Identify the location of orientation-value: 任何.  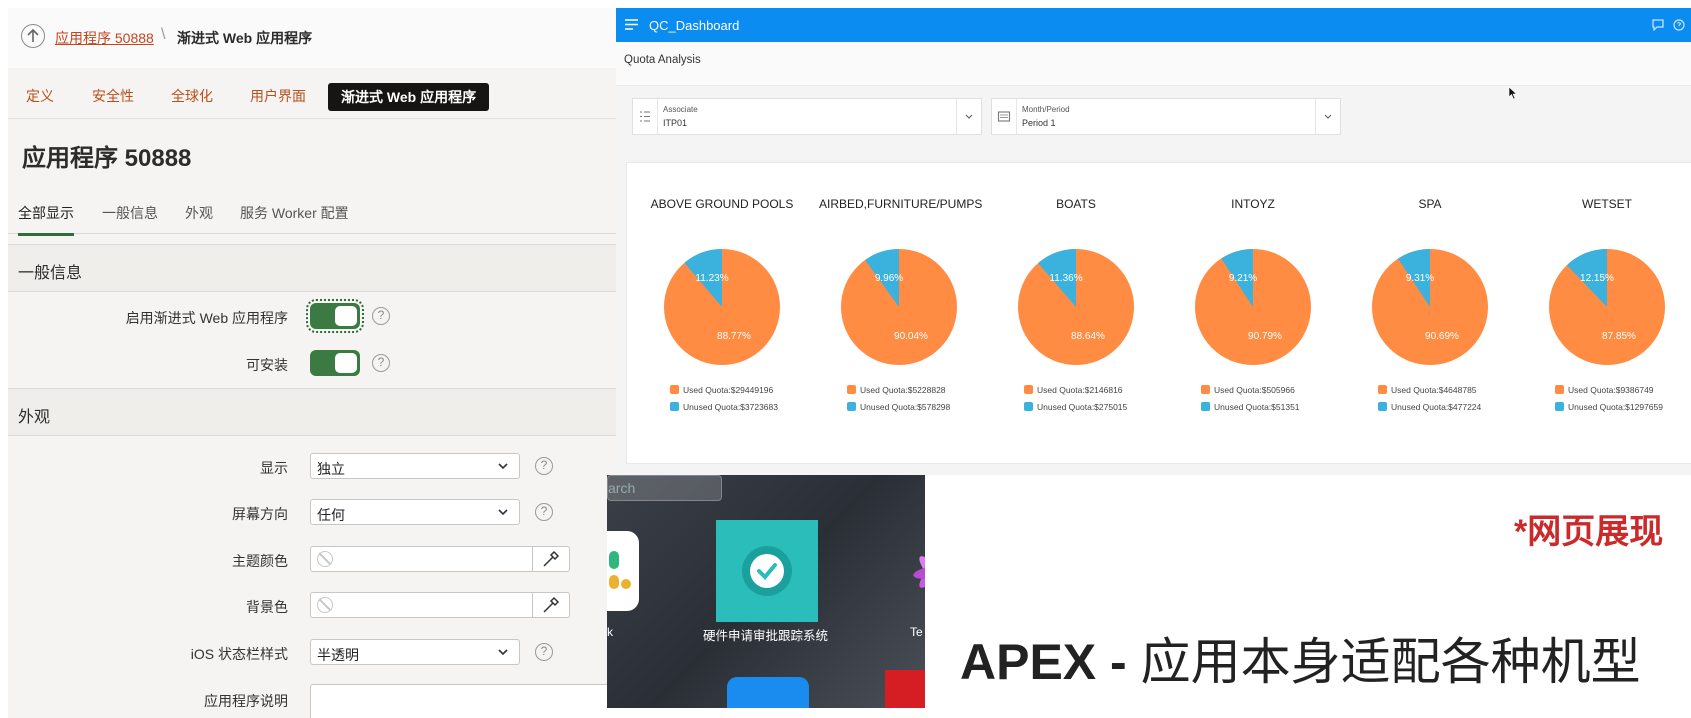
(331, 515).